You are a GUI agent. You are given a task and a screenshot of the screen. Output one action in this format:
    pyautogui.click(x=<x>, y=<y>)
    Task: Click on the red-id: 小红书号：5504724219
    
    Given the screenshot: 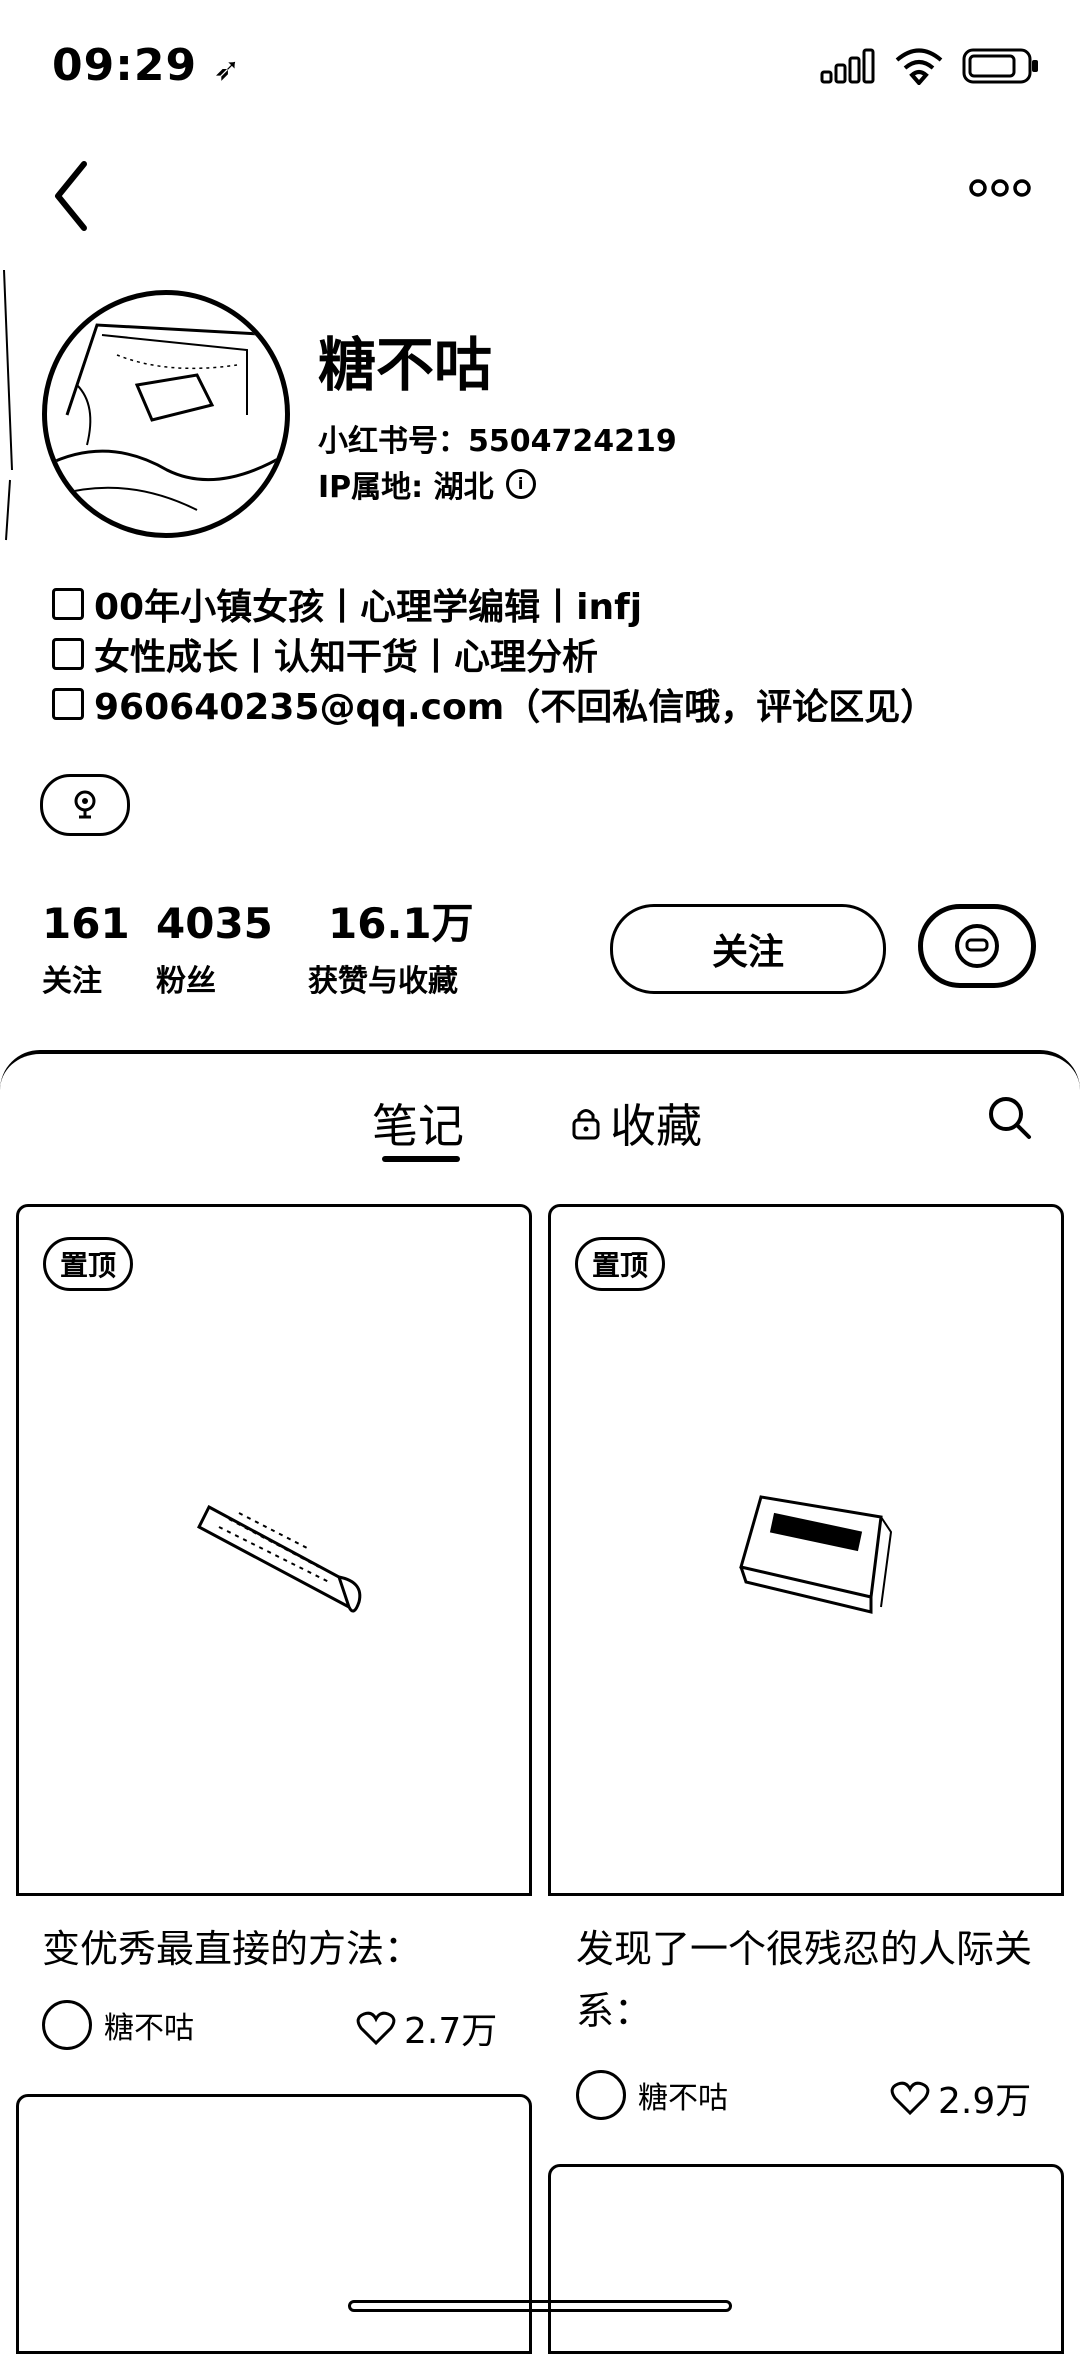 What is the action you would take?
    pyautogui.click(x=497, y=438)
    